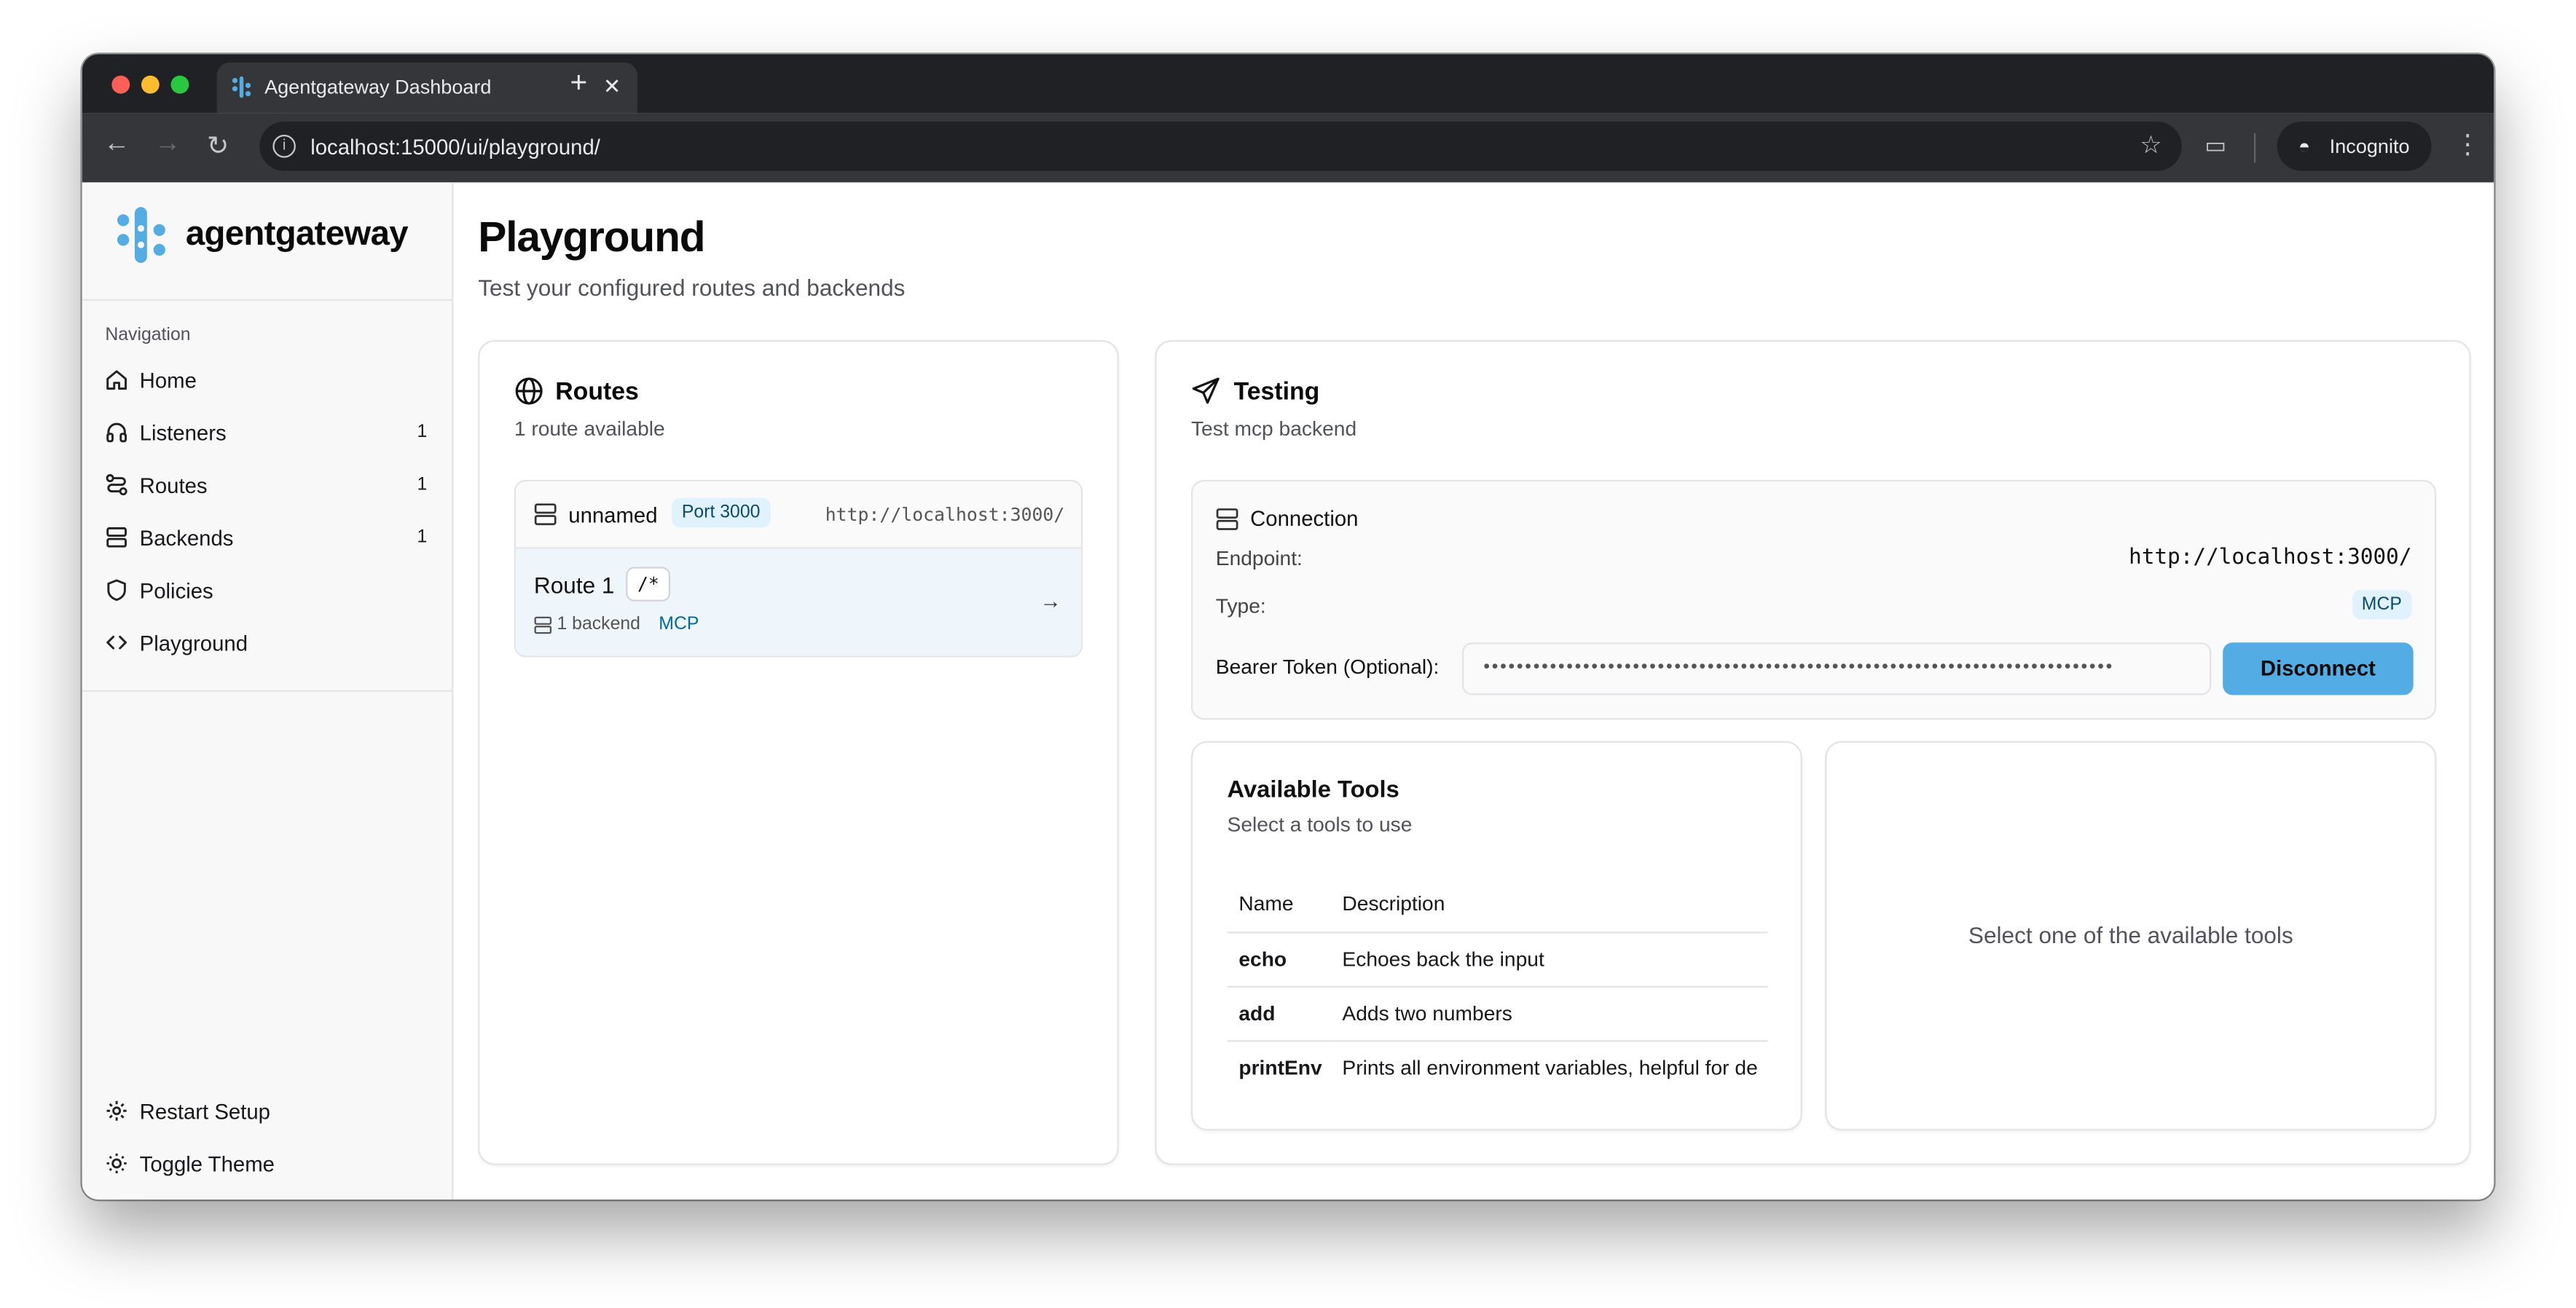 The height and width of the screenshot is (1308, 2576). Describe the element at coordinates (2215, 146) in the screenshot. I see `cast-icon: ▭` at that location.